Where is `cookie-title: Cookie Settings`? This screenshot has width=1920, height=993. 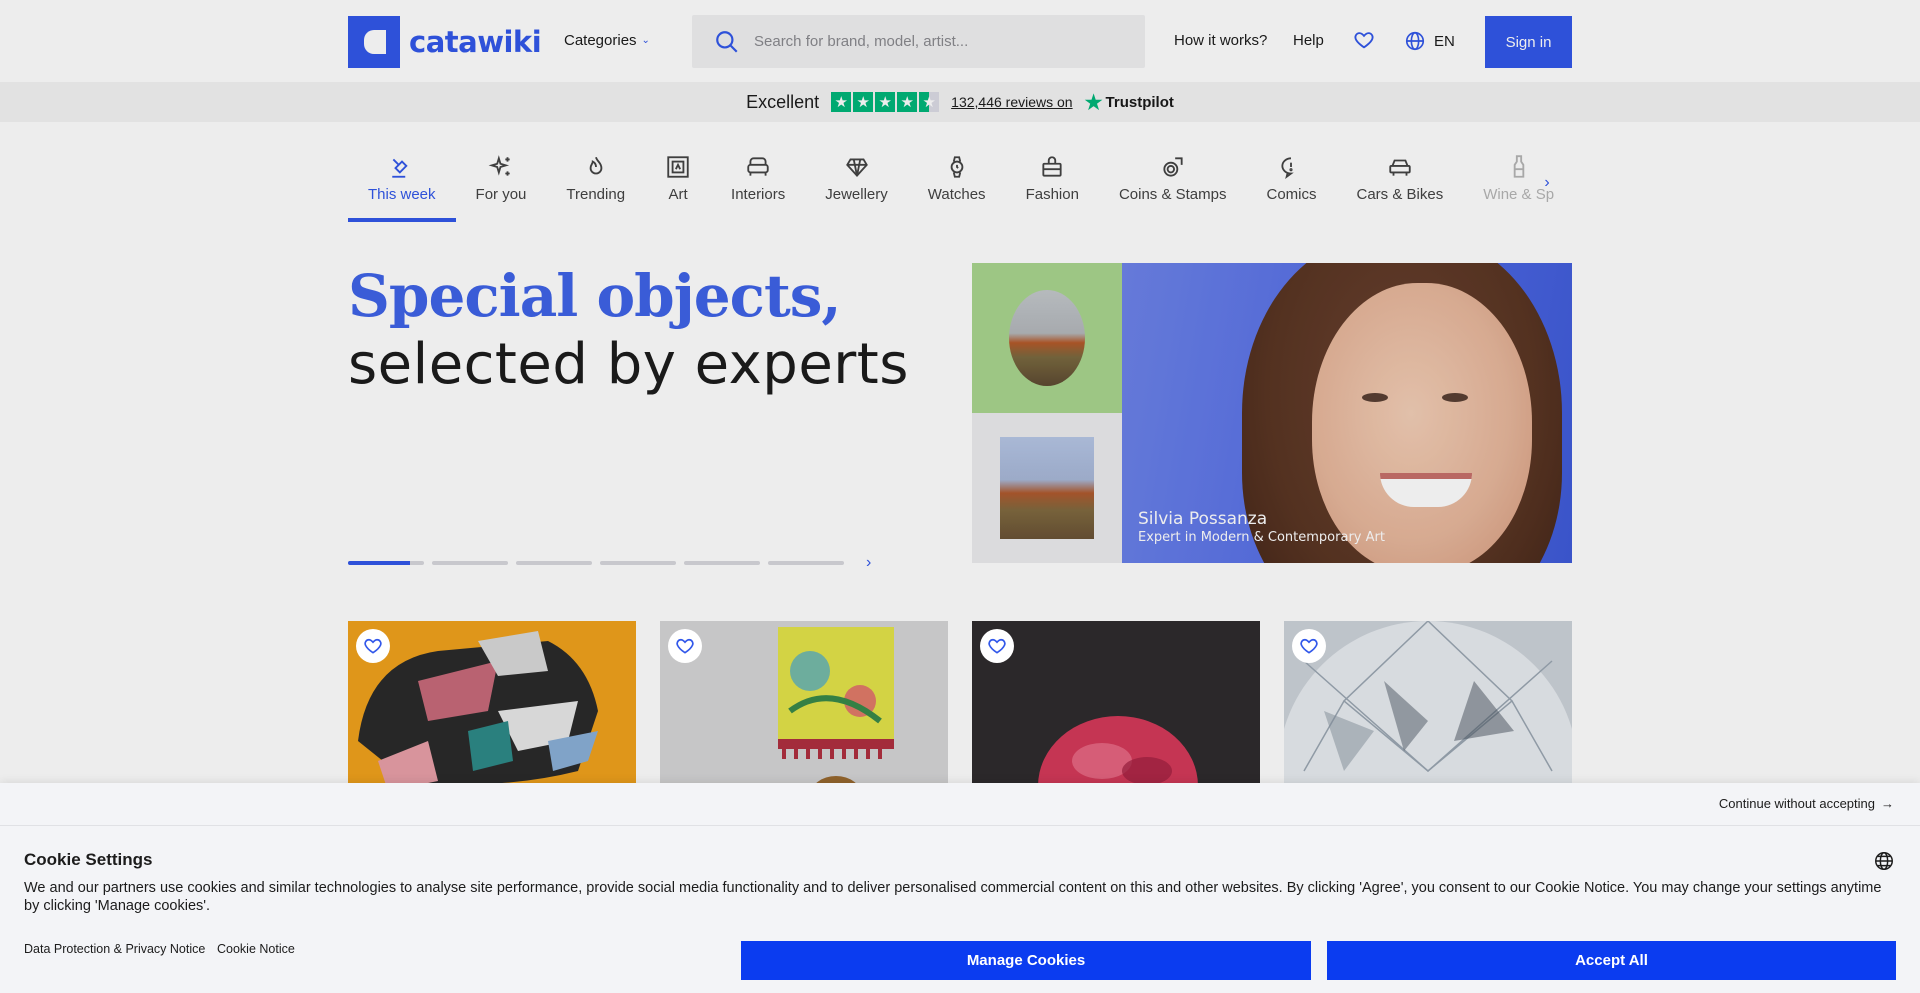 cookie-title: Cookie Settings is located at coordinates (88, 859).